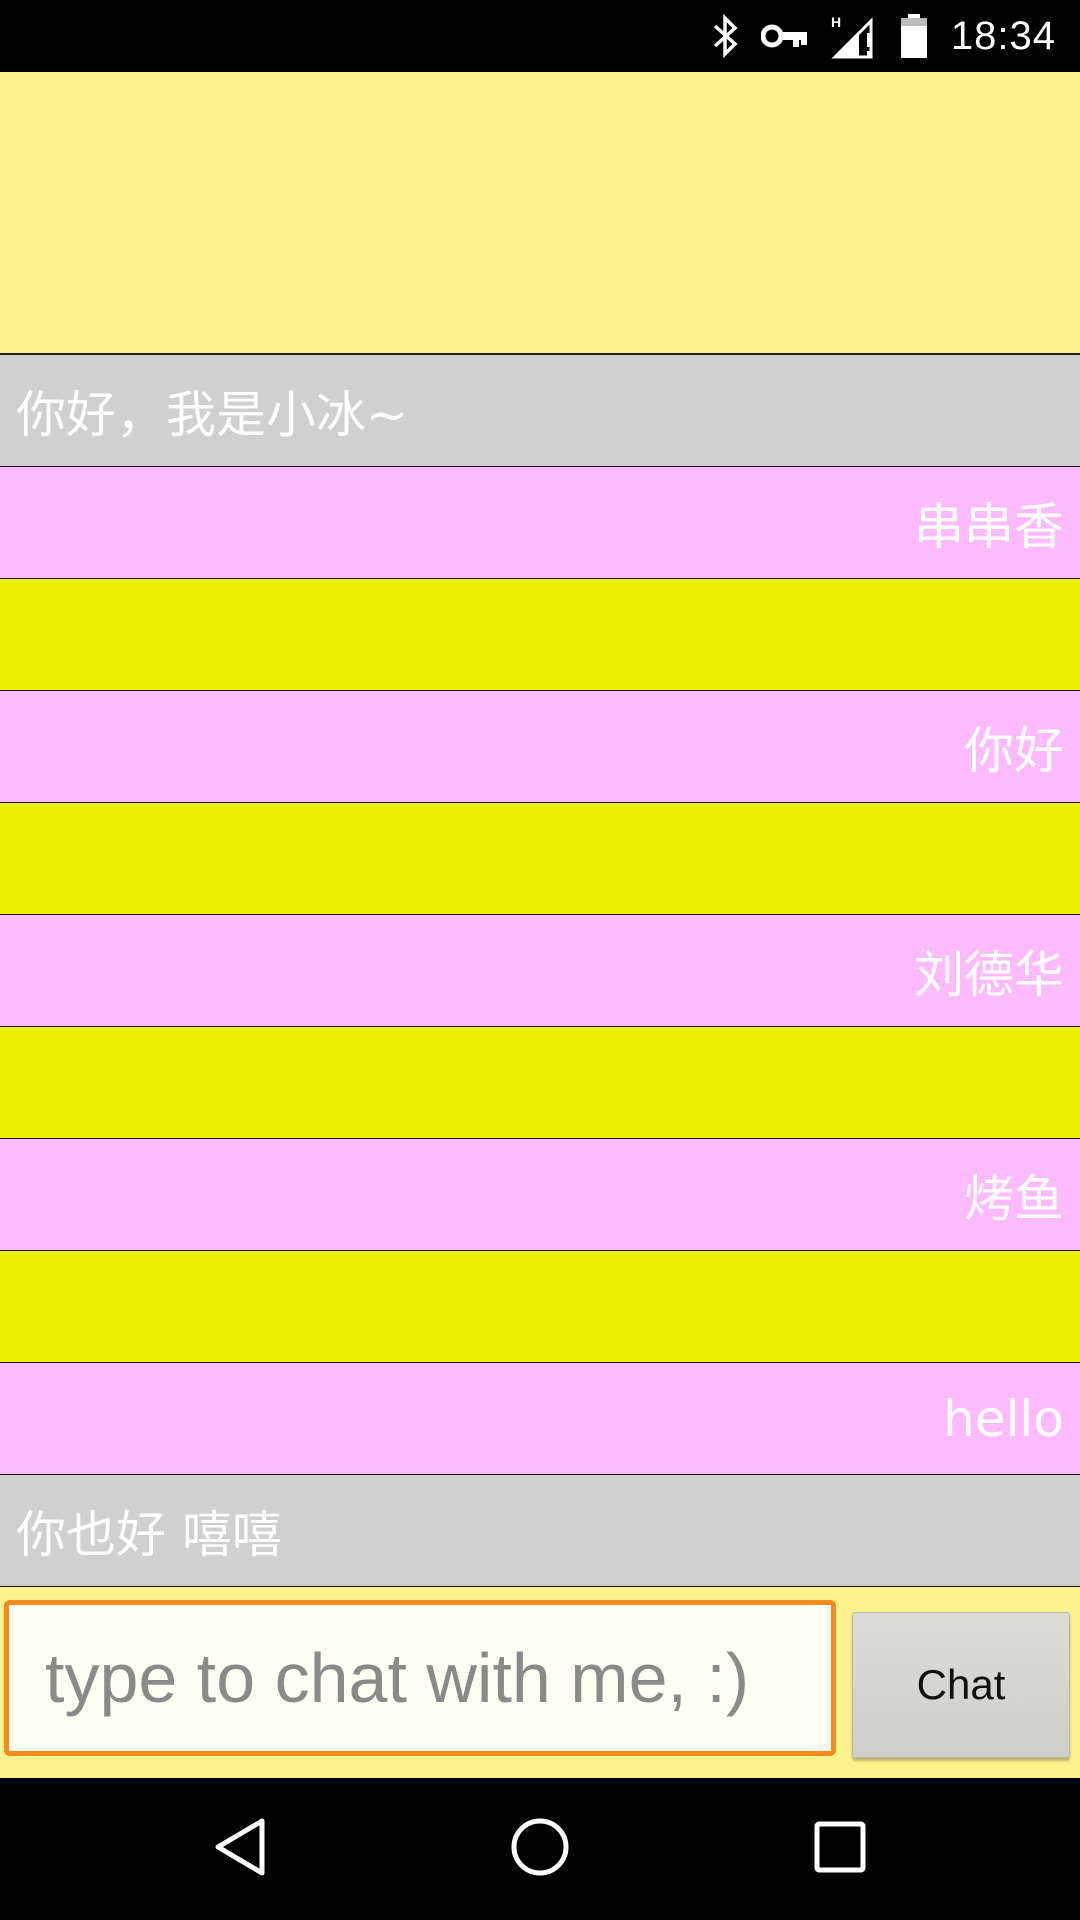 The image size is (1080, 1920). I want to click on recents-button, so click(840, 1849).